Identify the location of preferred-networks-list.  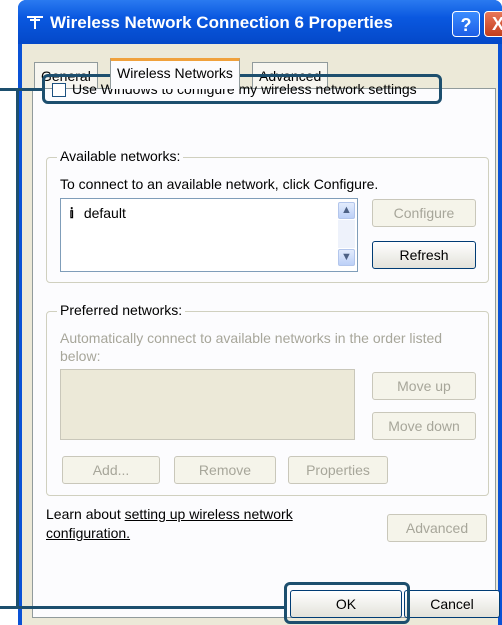
(207, 404).